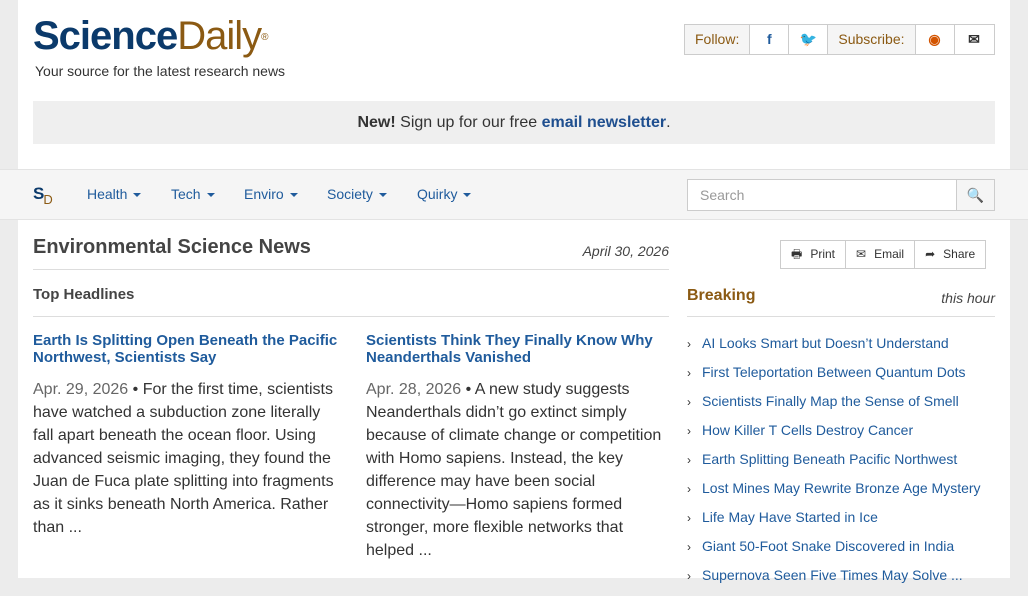  What do you see at coordinates (514, 194) in the screenshot?
I see `main-nav: SD Health Tech Enviro Society Quirky 🔍` at bounding box center [514, 194].